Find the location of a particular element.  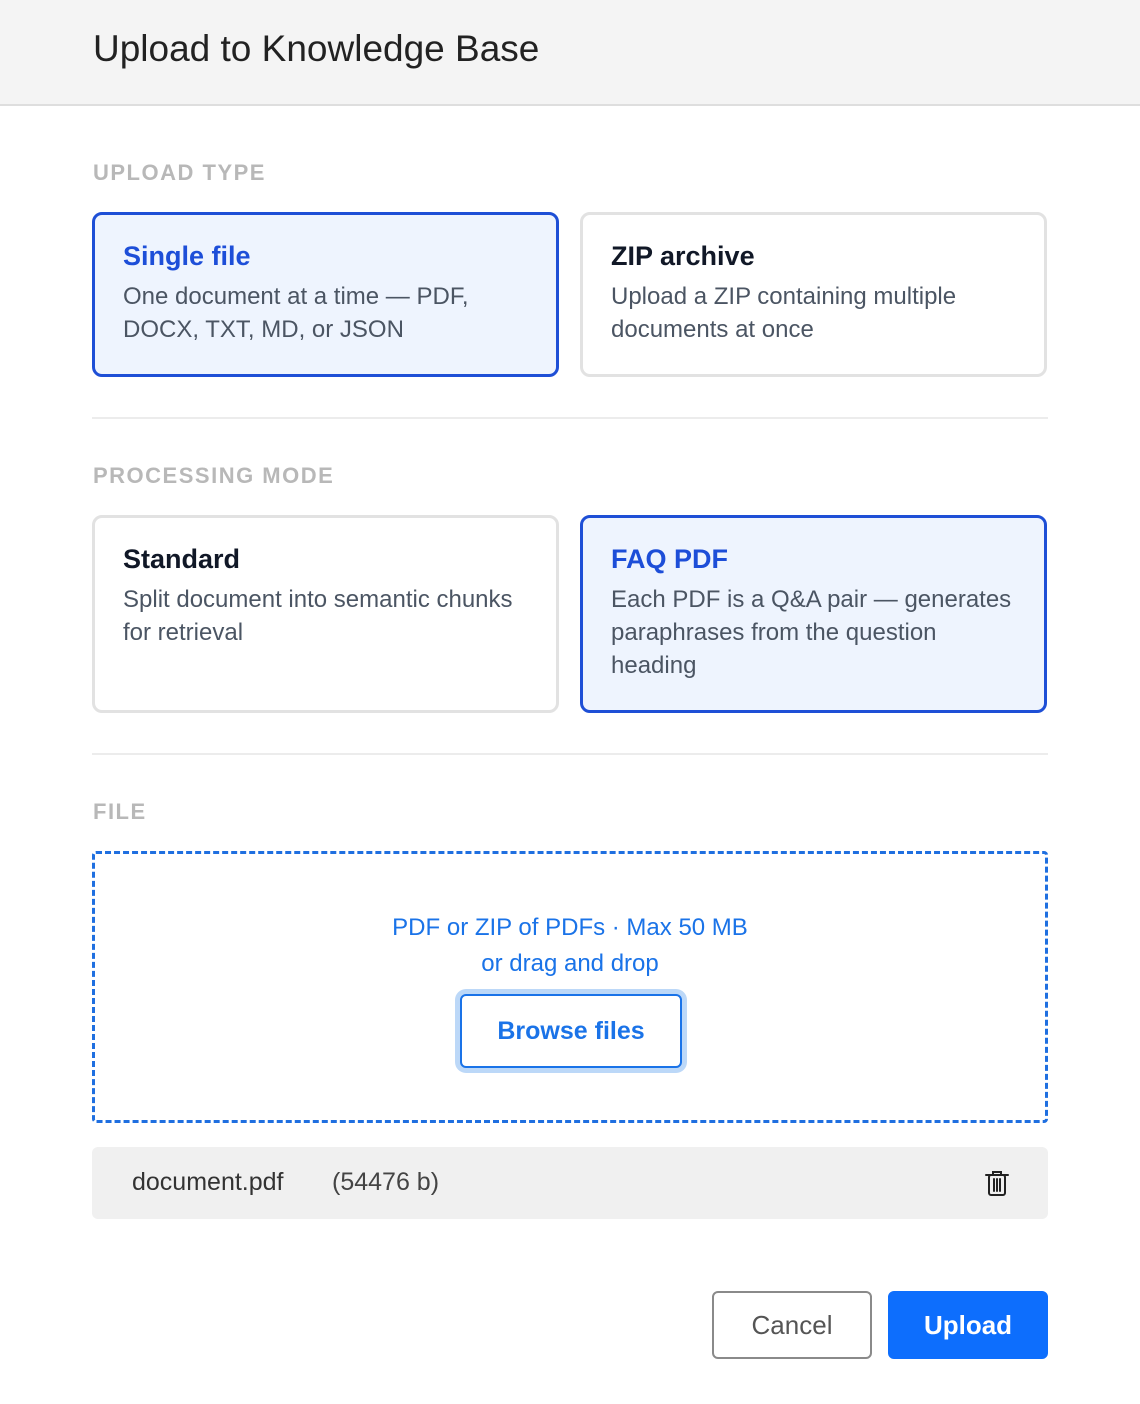

dialog-title: Upload to Knowledge Base is located at coordinates (316, 48).